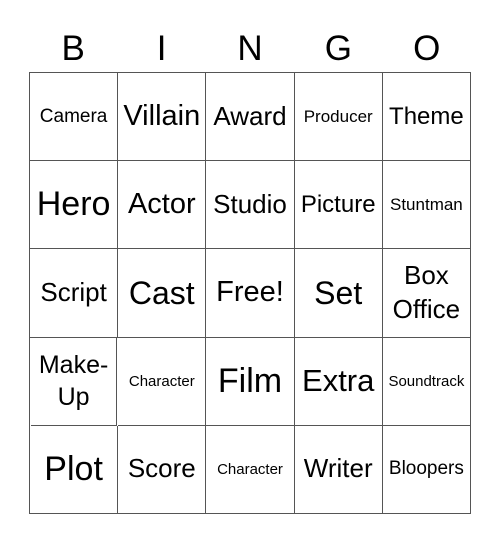 The width and height of the screenshot is (500, 544). I want to click on header-letter-n: N, so click(250, 48).